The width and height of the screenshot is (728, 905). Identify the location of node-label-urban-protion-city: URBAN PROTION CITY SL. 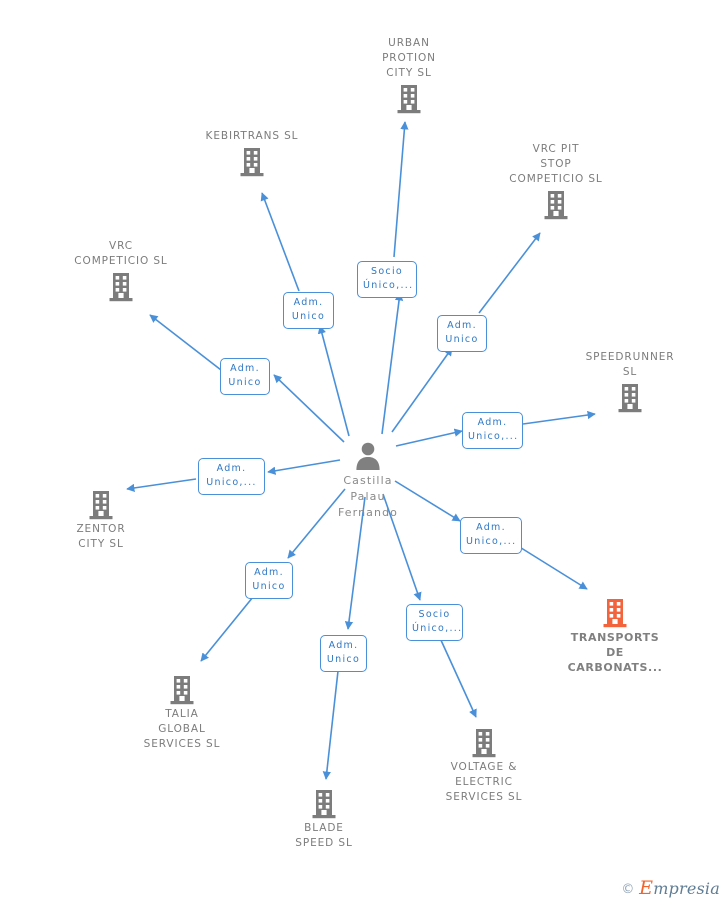
(409, 58).